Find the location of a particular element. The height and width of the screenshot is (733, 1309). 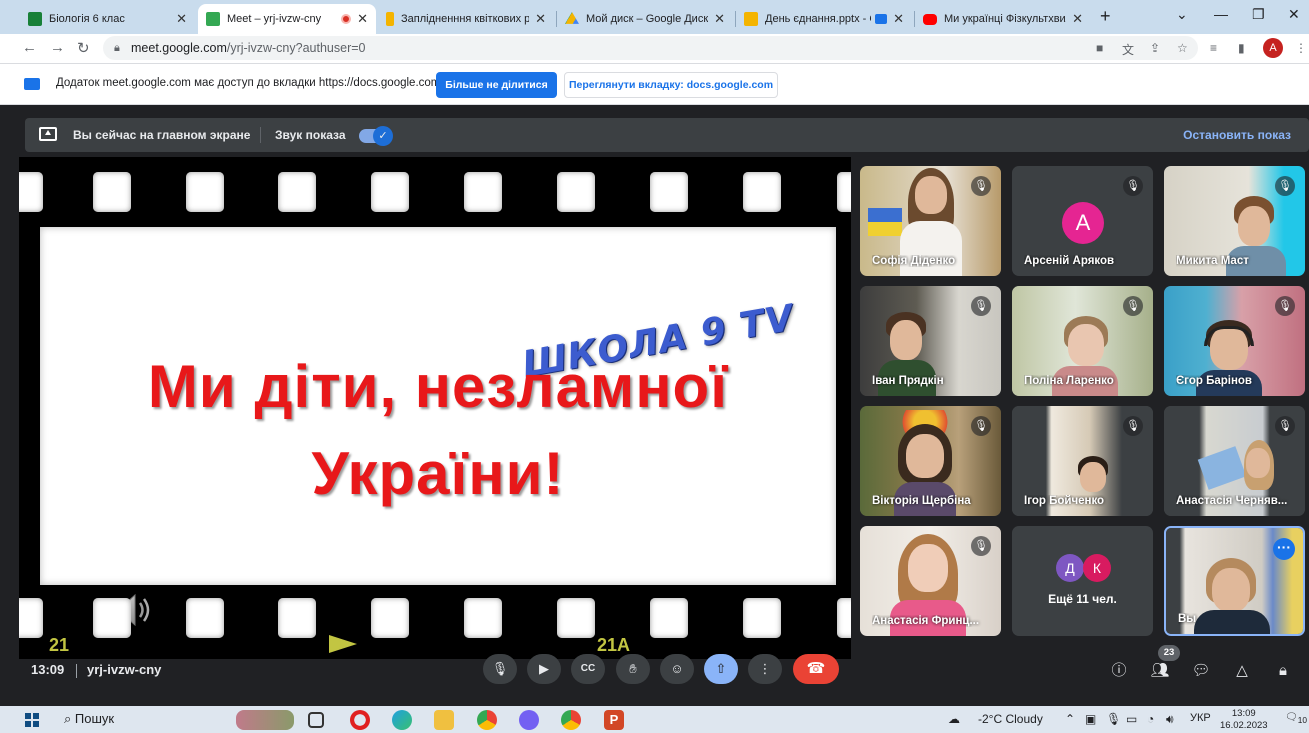

recording-icon is located at coordinates (346, 19).